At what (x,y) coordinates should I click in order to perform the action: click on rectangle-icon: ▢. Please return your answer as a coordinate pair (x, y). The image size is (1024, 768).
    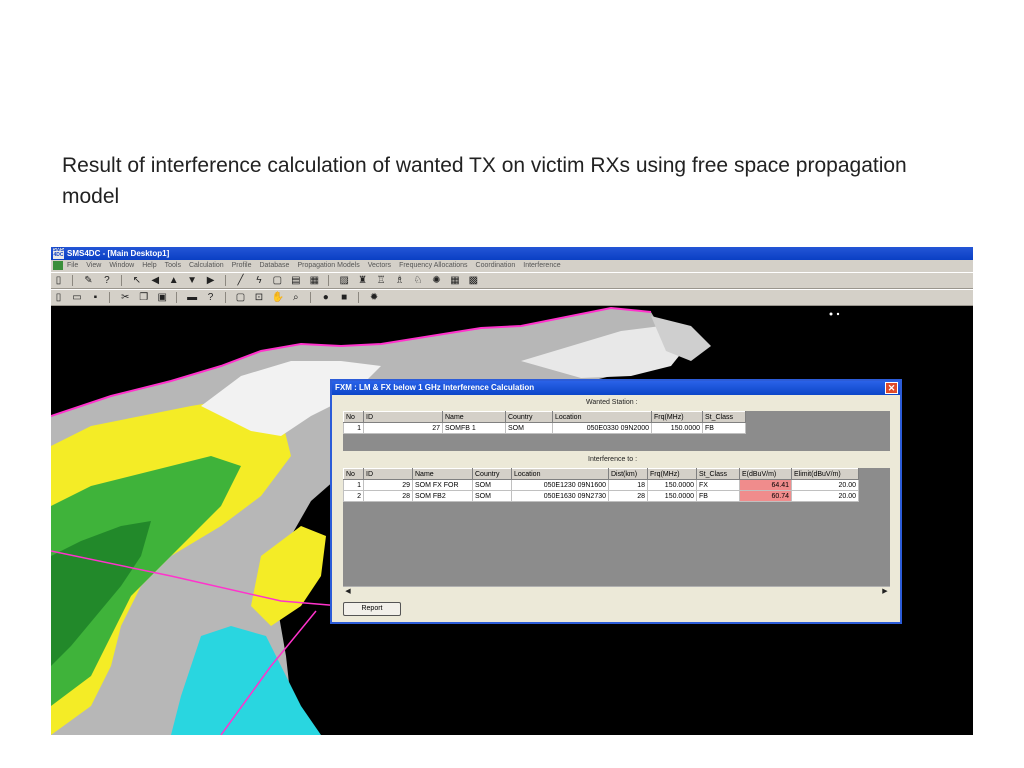
    Looking at the image, I should click on (277, 280).